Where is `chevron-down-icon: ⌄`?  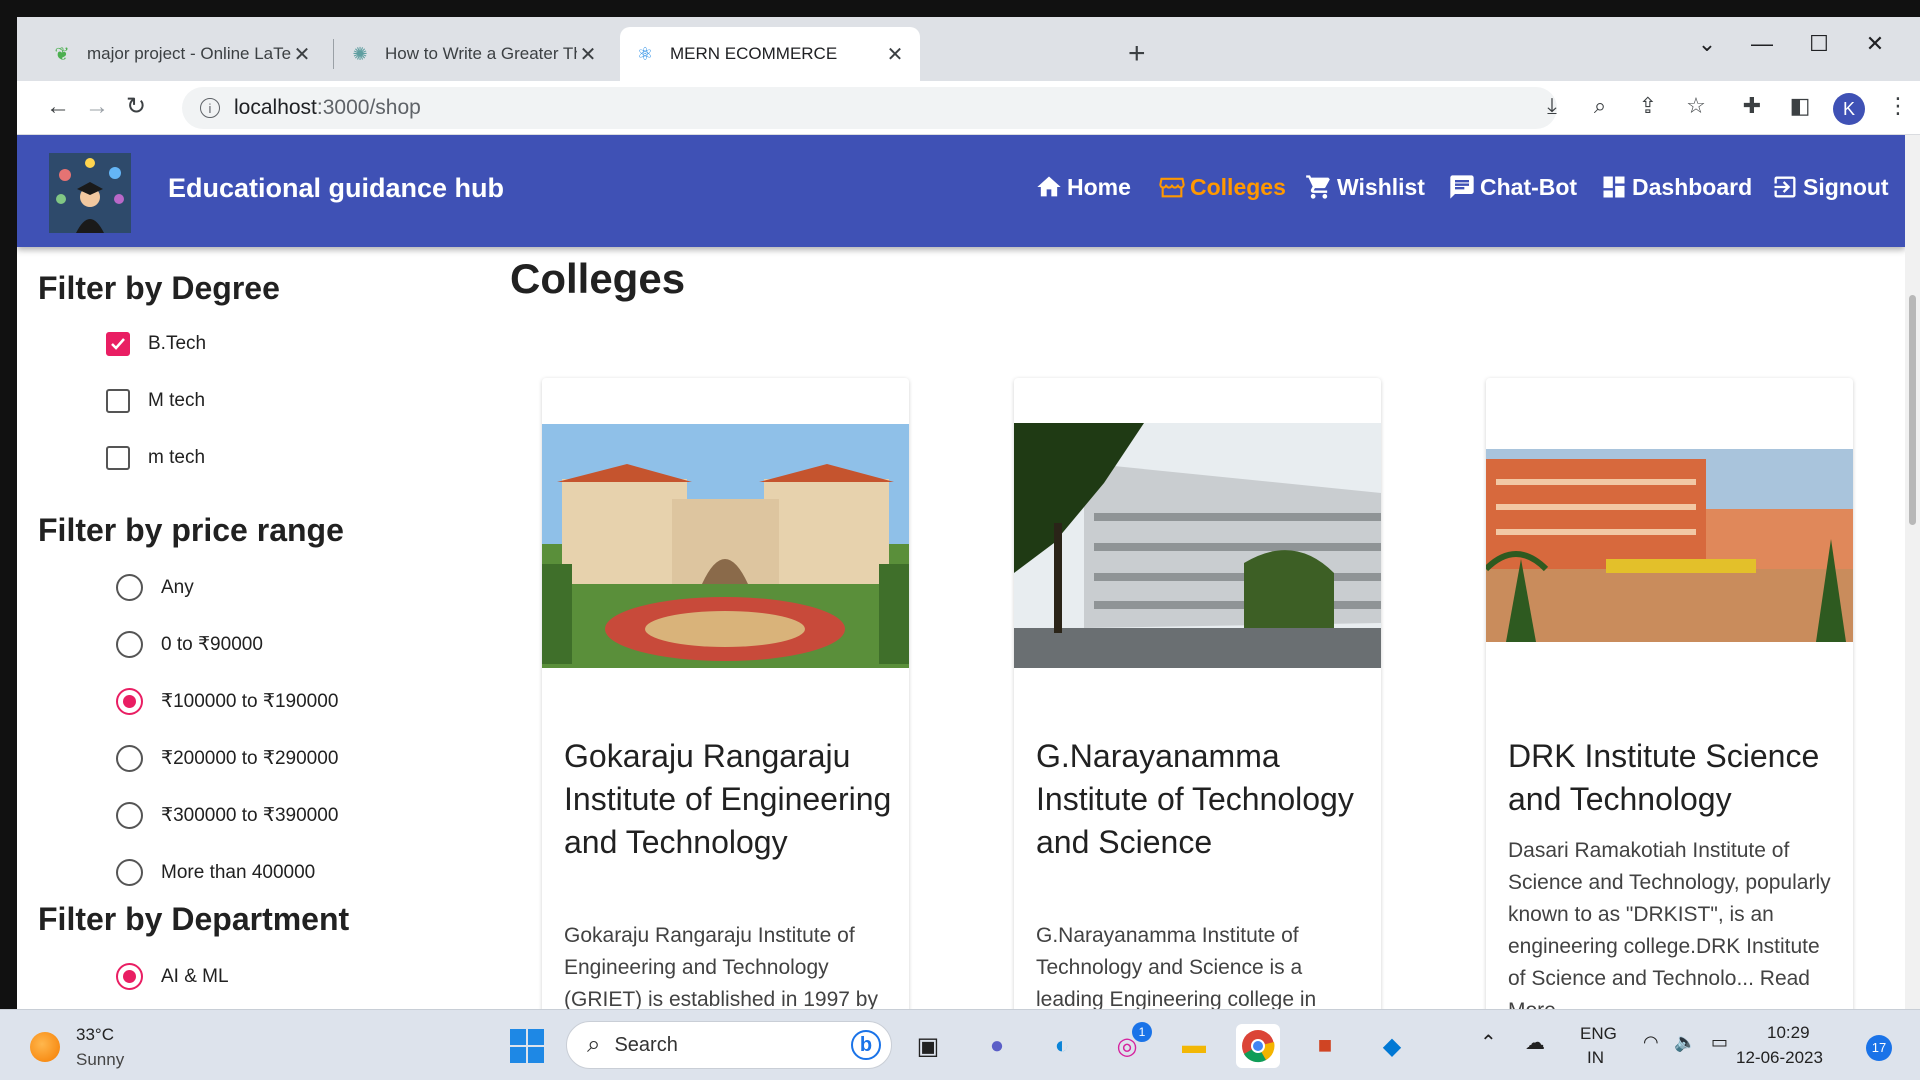 chevron-down-icon: ⌄ is located at coordinates (1707, 44).